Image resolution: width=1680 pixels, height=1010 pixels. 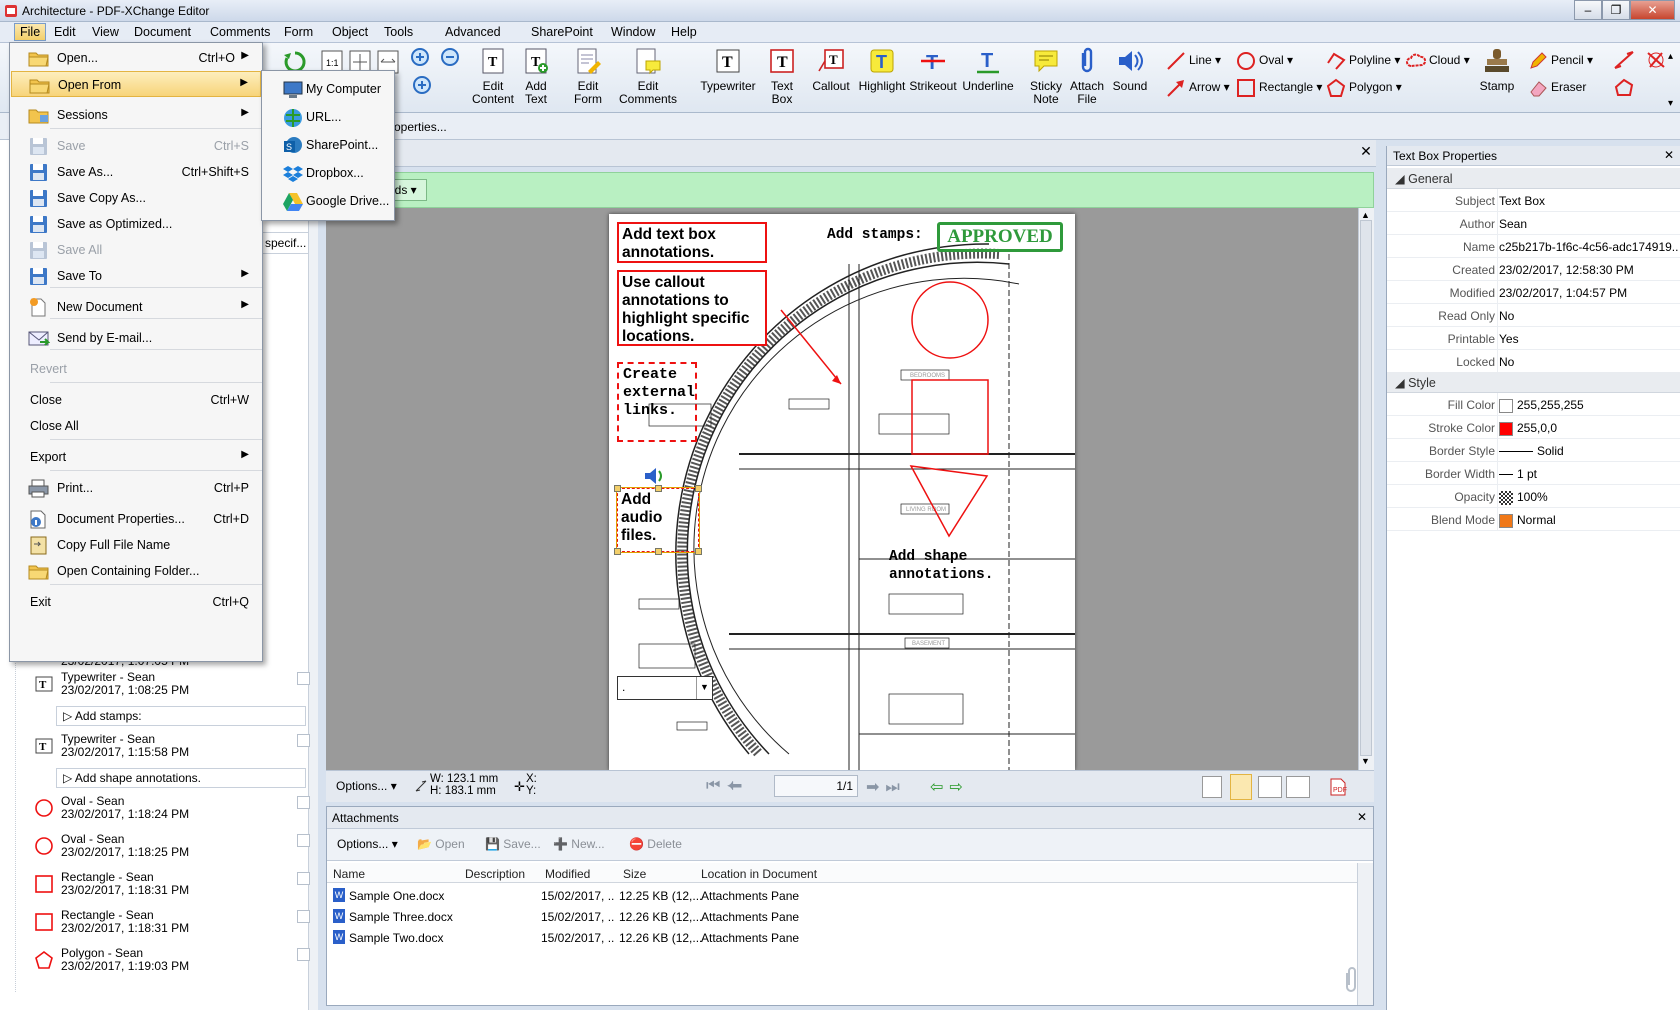 What do you see at coordinates (1365, 934) in the screenshot?
I see `attachments-scrollbar` at bounding box center [1365, 934].